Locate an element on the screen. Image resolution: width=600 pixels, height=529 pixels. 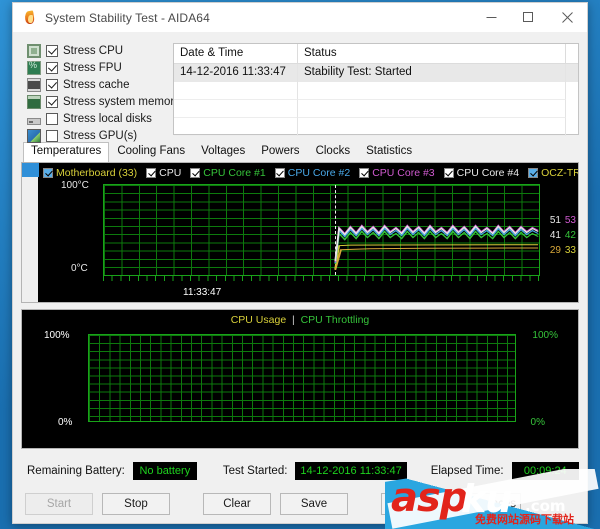
x-axis-ticks is located at coordinates (321, 278).